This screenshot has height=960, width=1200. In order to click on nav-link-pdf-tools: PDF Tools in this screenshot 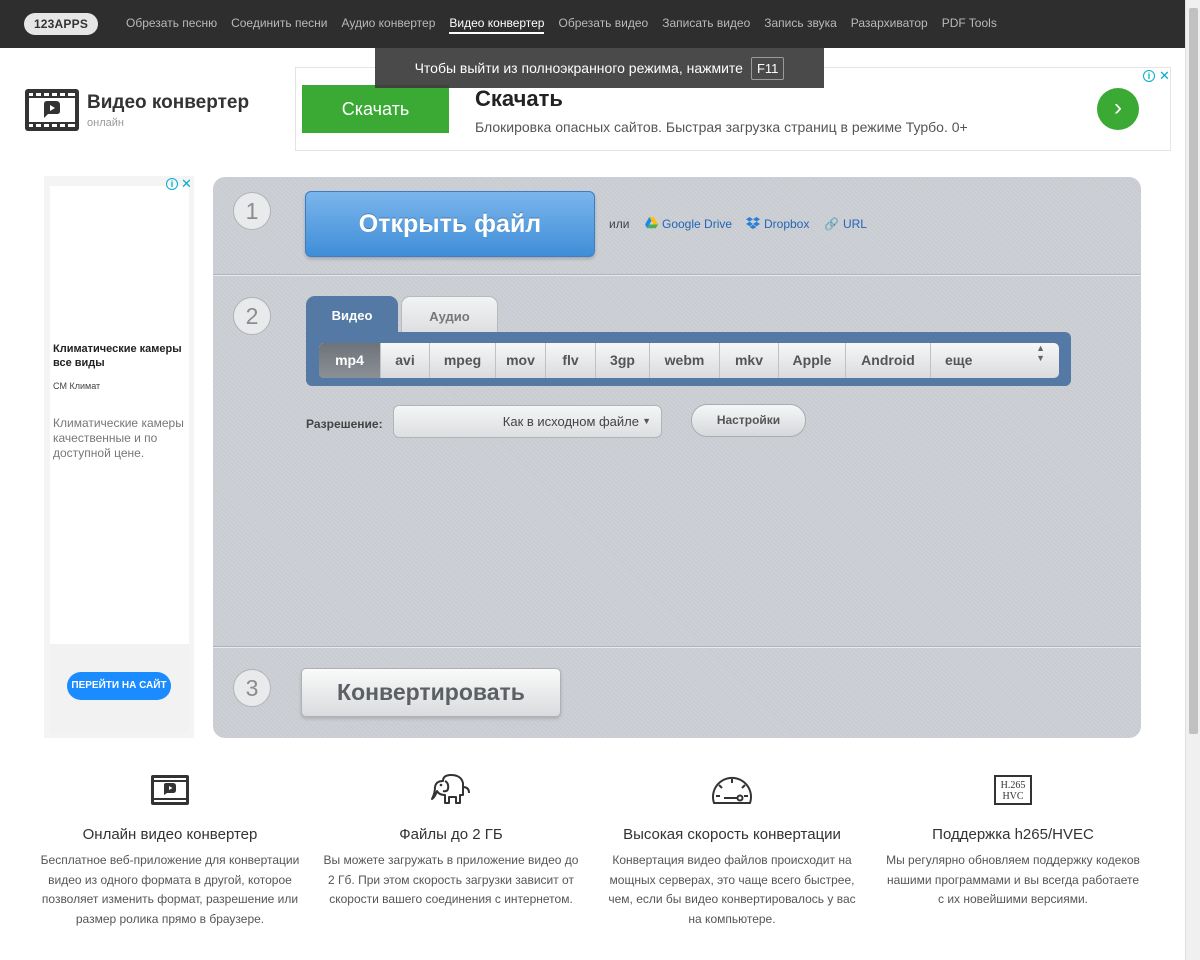, I will do `click(969, 24)`.